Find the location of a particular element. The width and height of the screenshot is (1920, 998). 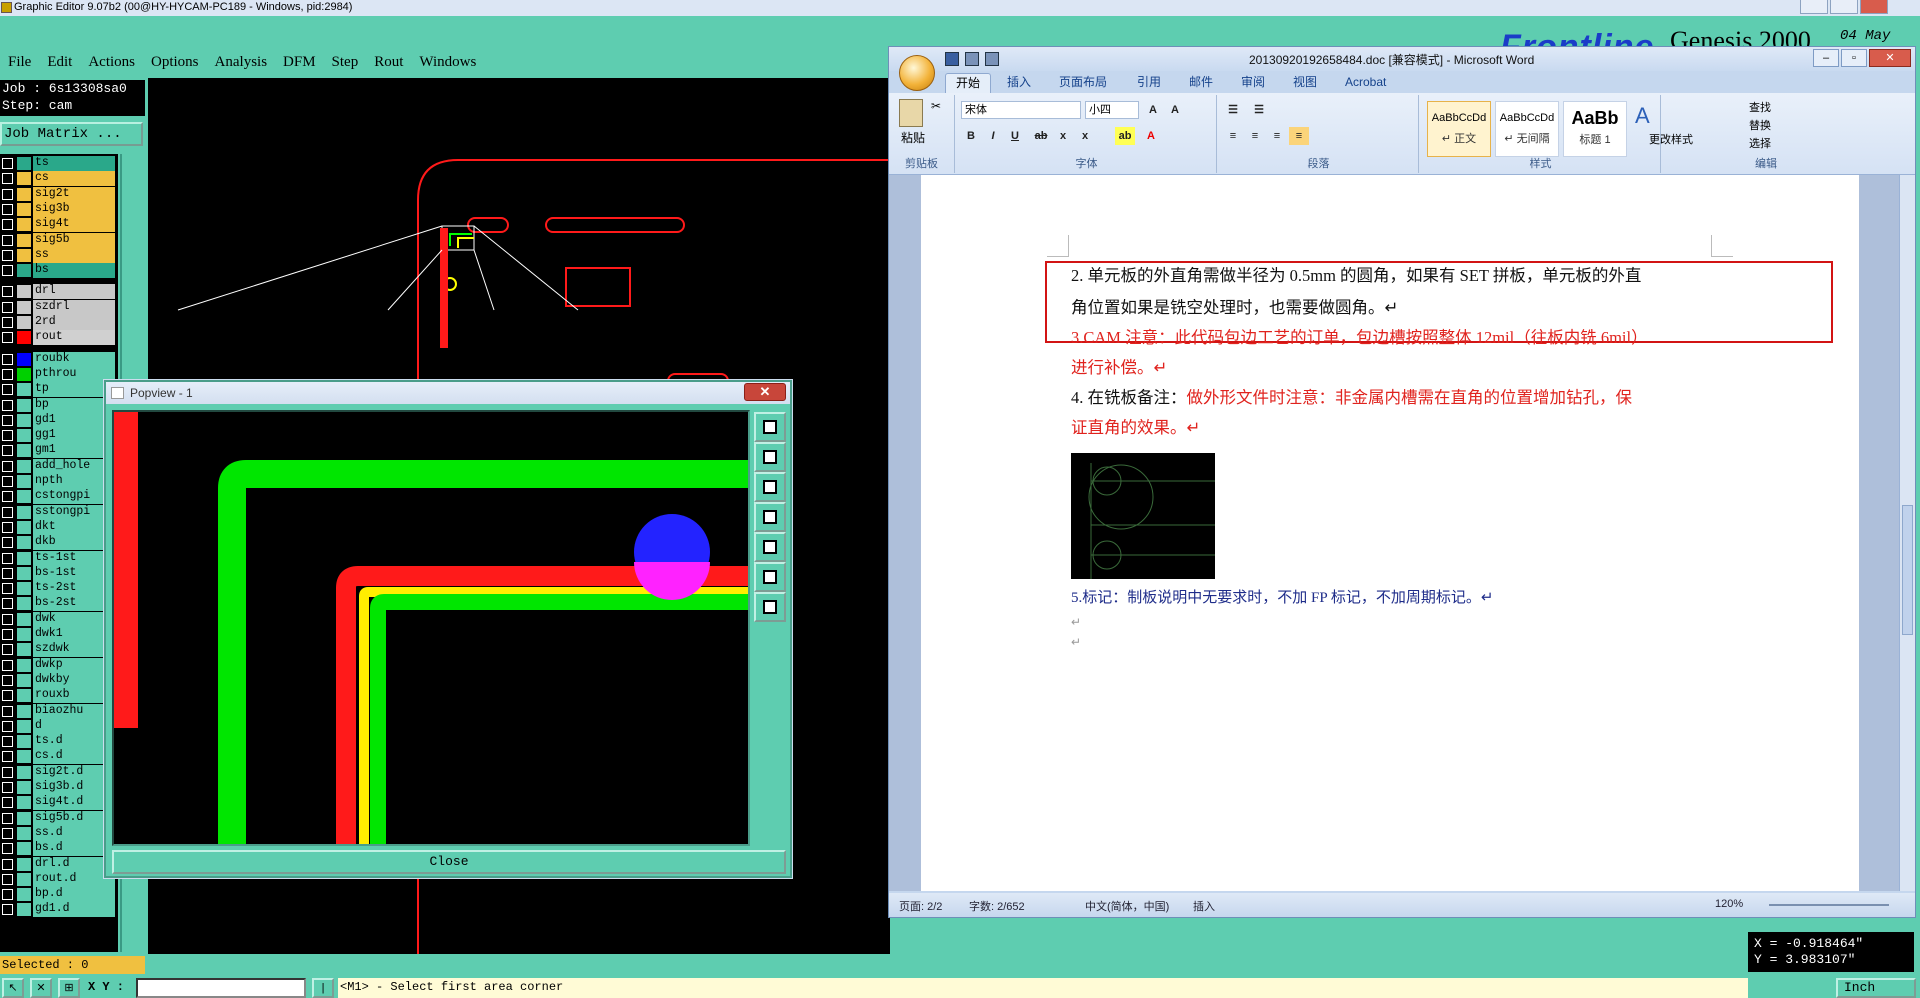

layer-name: bs-1st is located at coordinates (74, 573).